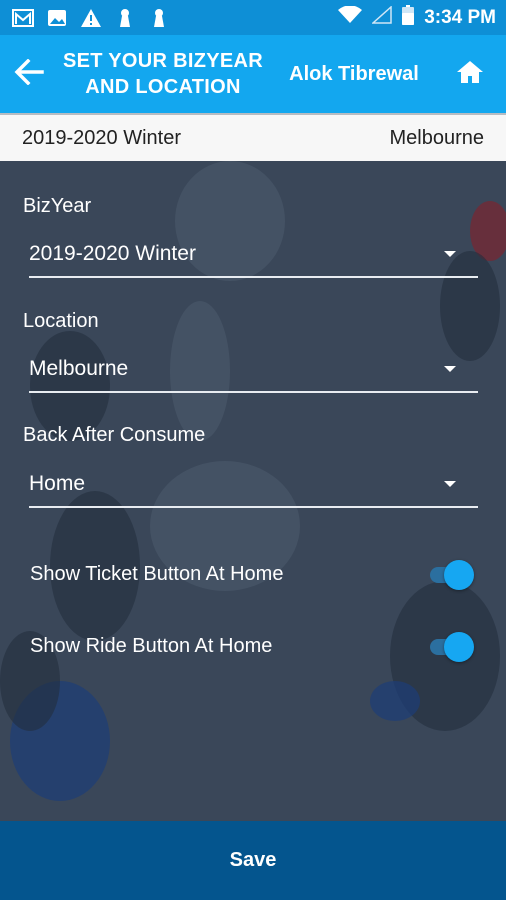 This screenshot has width=506, height=900. I want to click on save-button: Save, so click(253, 860).